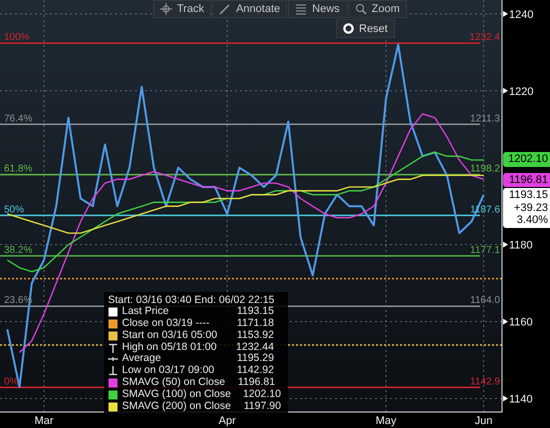 The width and height of the screenshot is (550, 428). I want to click on price-value: 1193.15, so click(528, 195).